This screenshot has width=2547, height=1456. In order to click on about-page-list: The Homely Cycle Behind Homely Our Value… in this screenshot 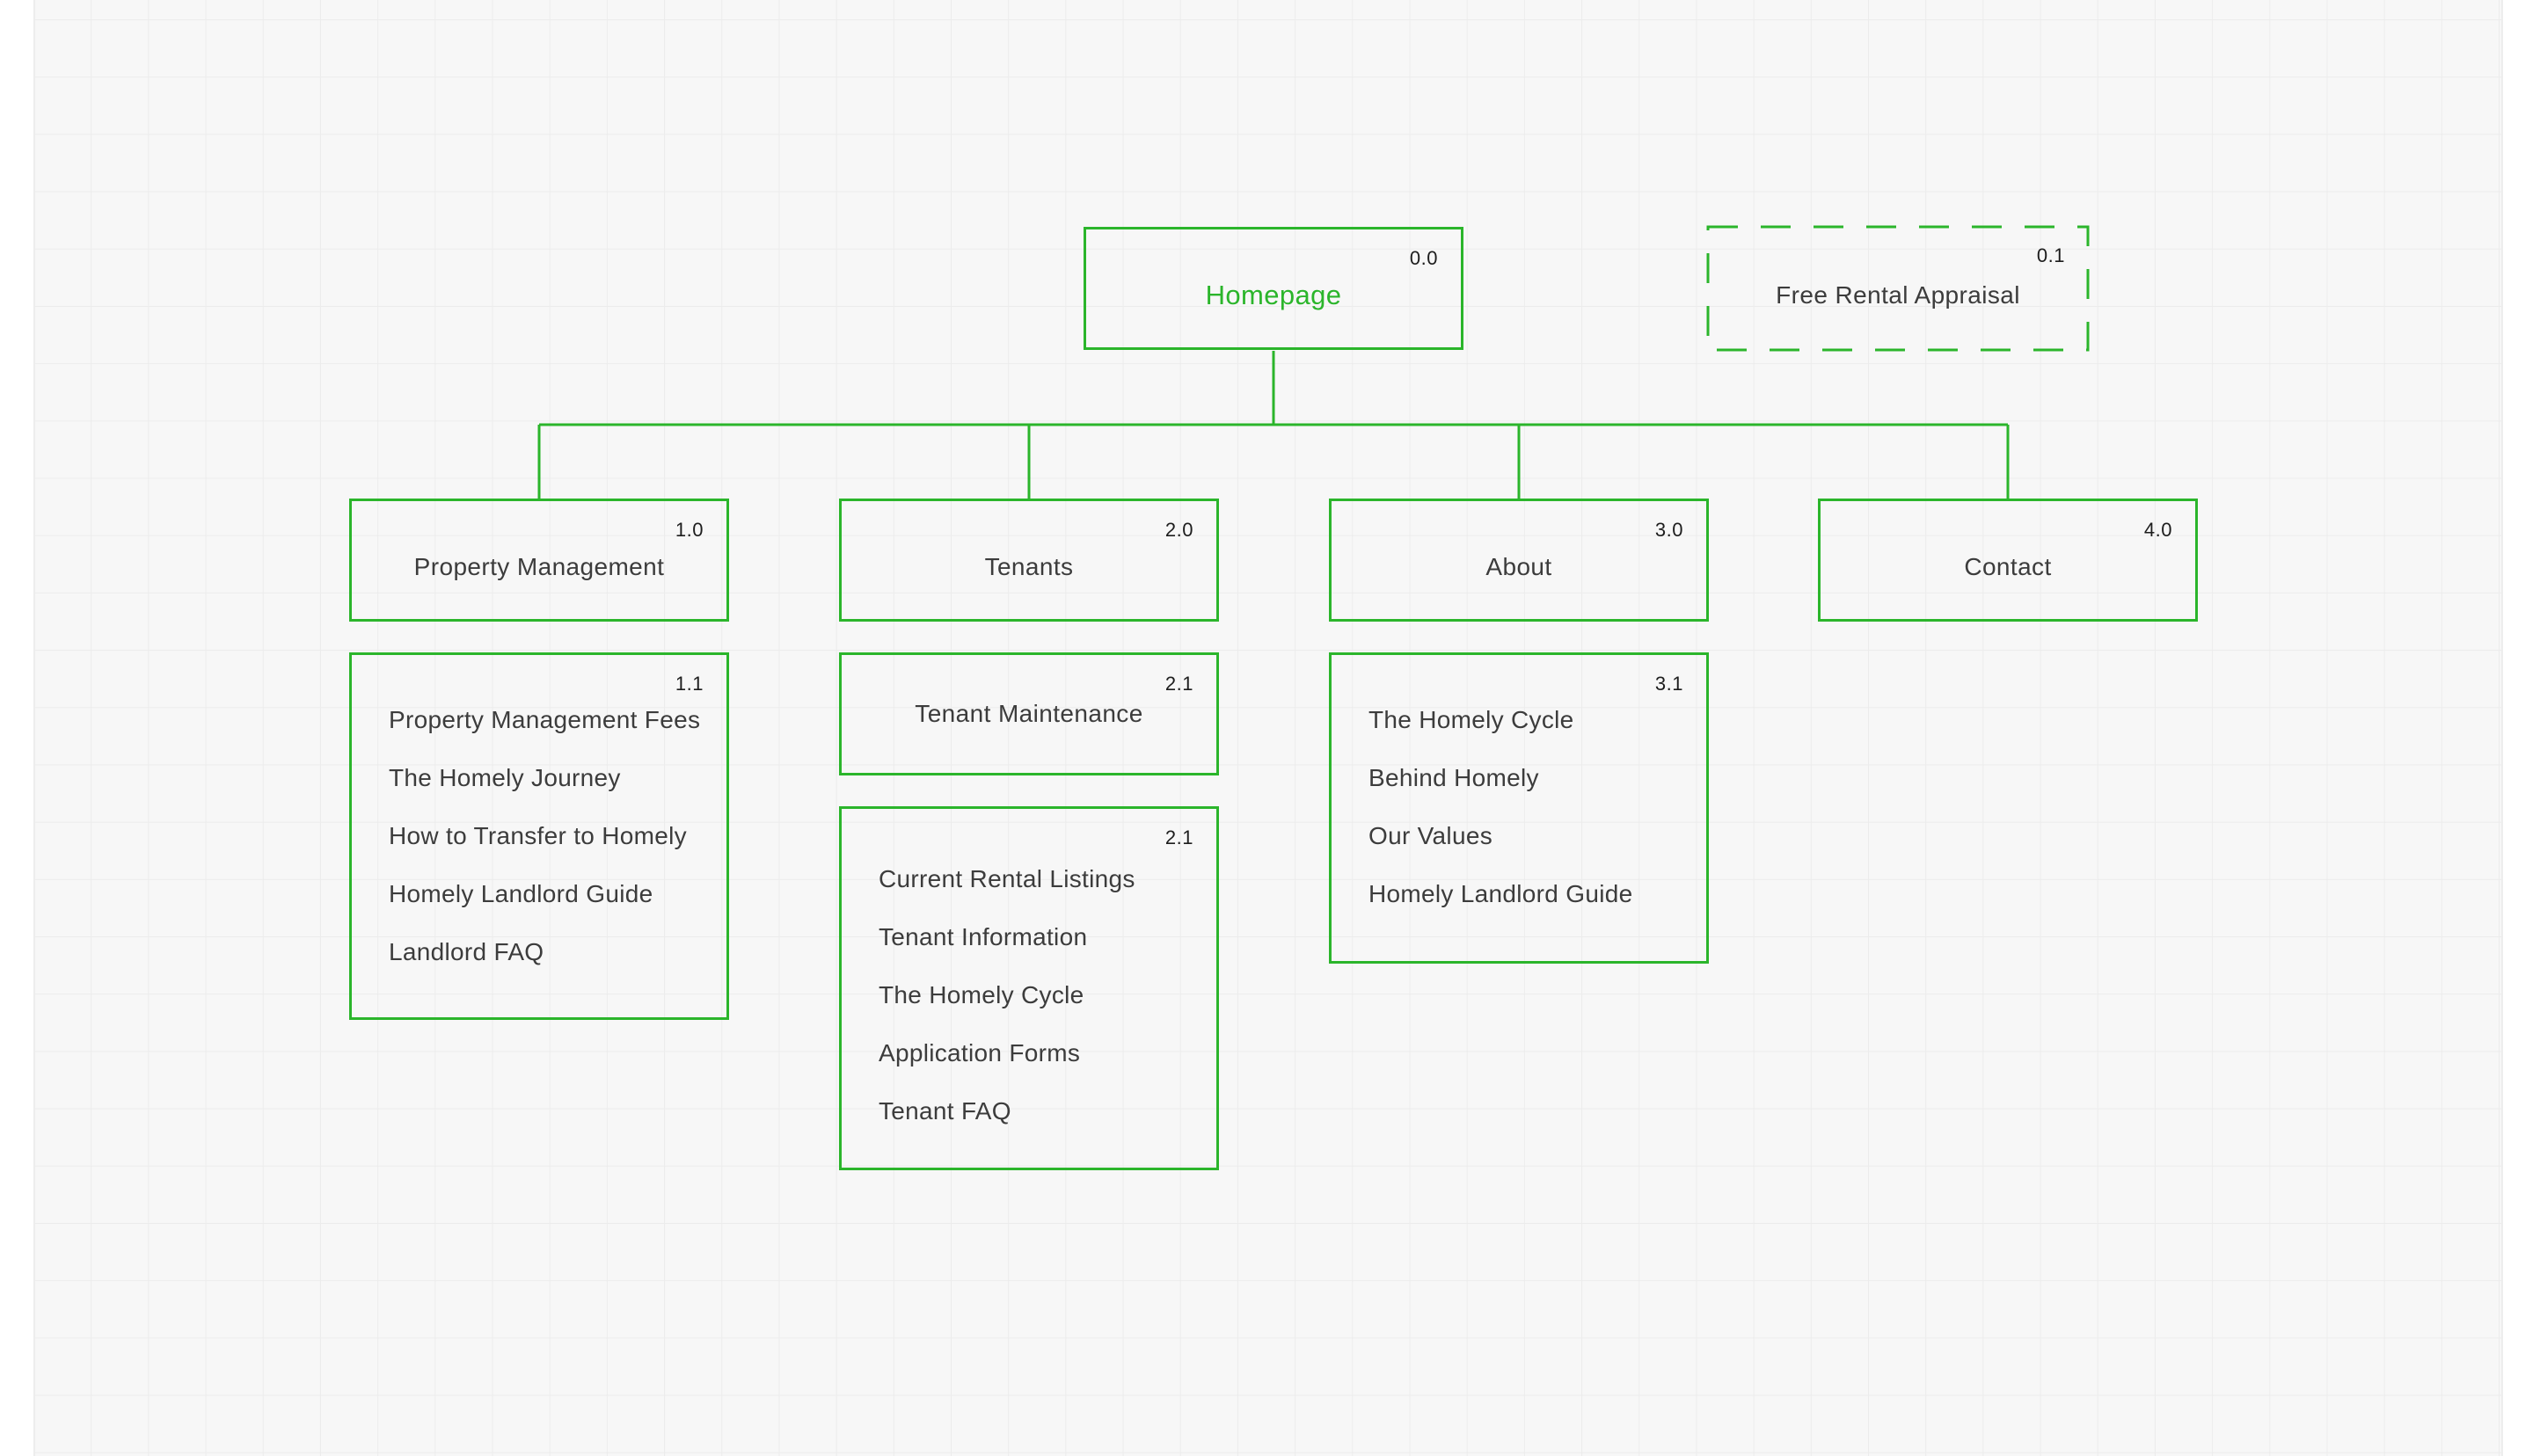, I will do `click(1500, 824)`.